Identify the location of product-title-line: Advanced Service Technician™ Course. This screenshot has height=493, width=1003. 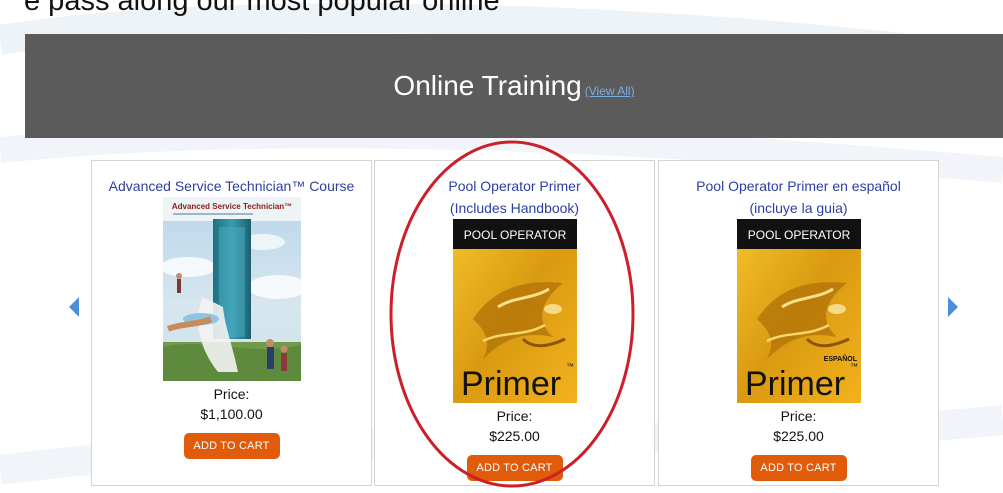
(231, 186).